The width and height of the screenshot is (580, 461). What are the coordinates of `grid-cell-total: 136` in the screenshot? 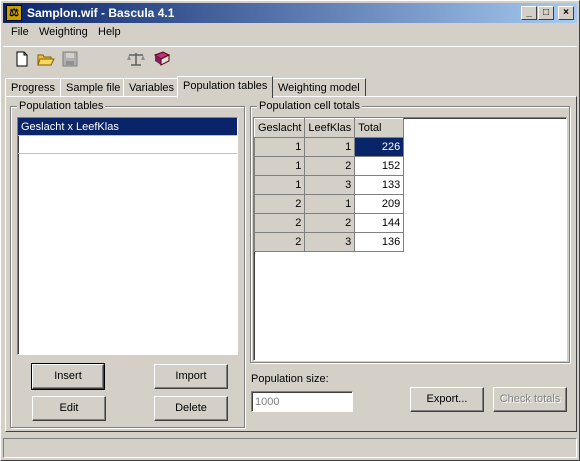 It's located at (379, 242).